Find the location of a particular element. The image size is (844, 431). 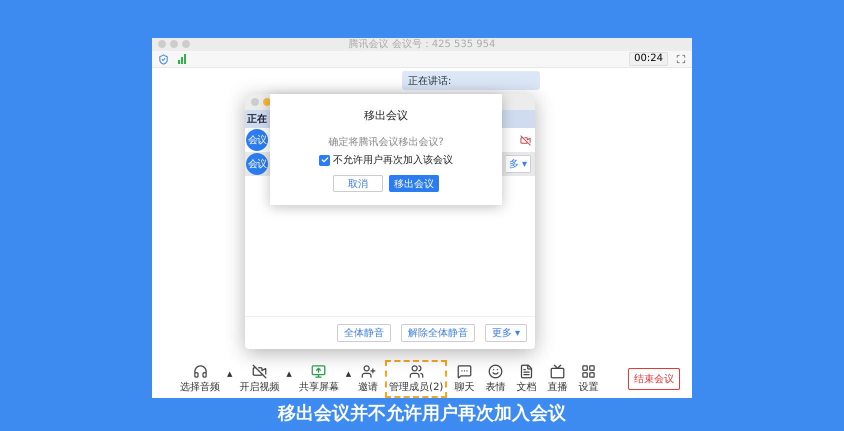

headphones-icon is located at coordinates (200, 371).